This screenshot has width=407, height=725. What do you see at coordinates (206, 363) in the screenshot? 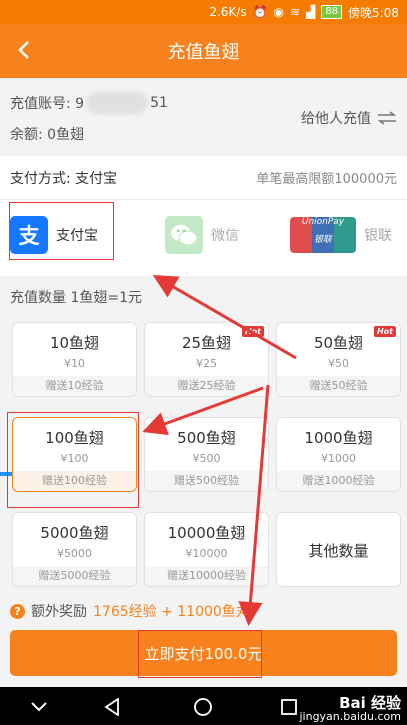
I see `option-price: ¥25` at bounding box center [206, 363].